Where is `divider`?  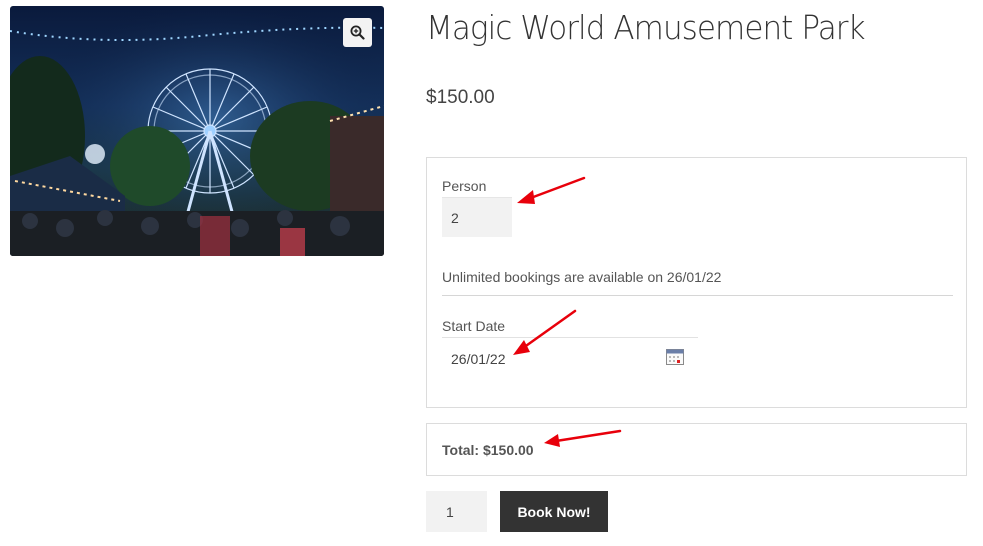 divider is located at coordinates (697, 295).